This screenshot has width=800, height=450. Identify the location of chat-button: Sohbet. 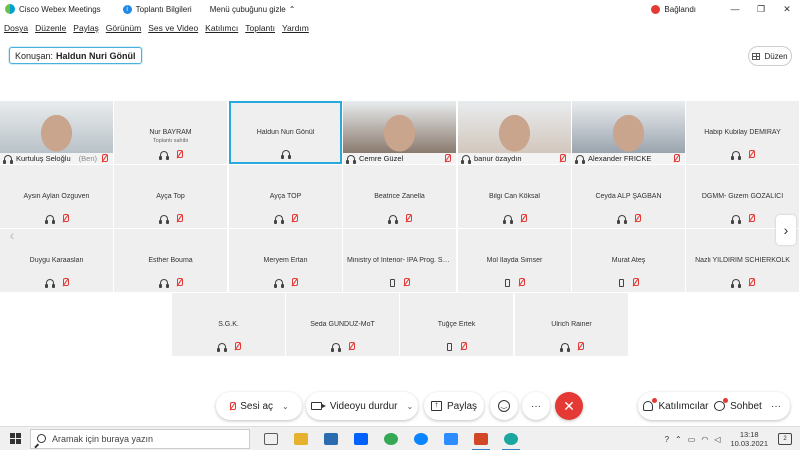
(738, 406).